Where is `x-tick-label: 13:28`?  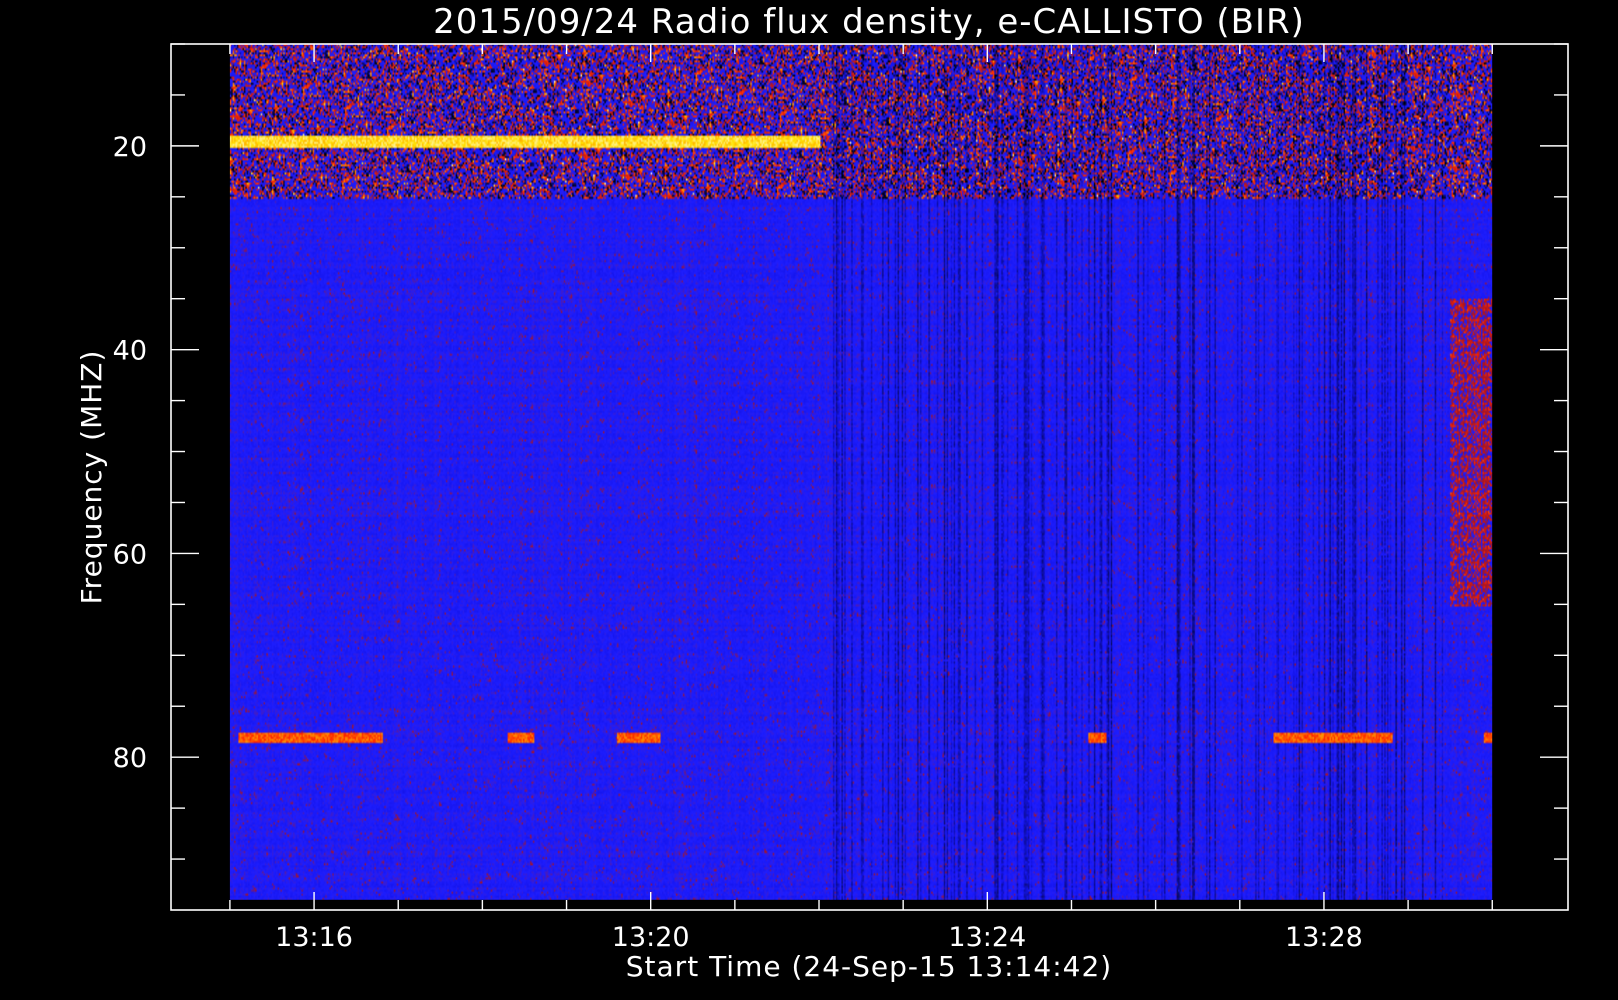
x-tick-label: 13:28 is located at coordinates (1324, 937).